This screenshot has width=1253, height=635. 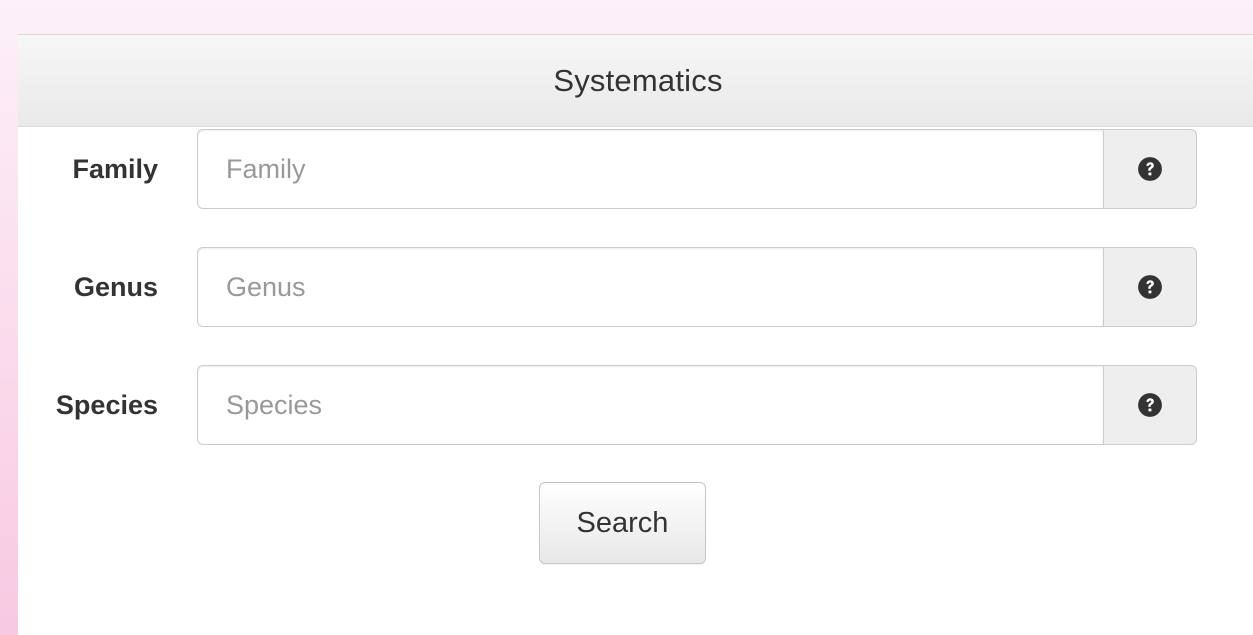 I want to click on family-label: Family, so click(x=115, y=169).